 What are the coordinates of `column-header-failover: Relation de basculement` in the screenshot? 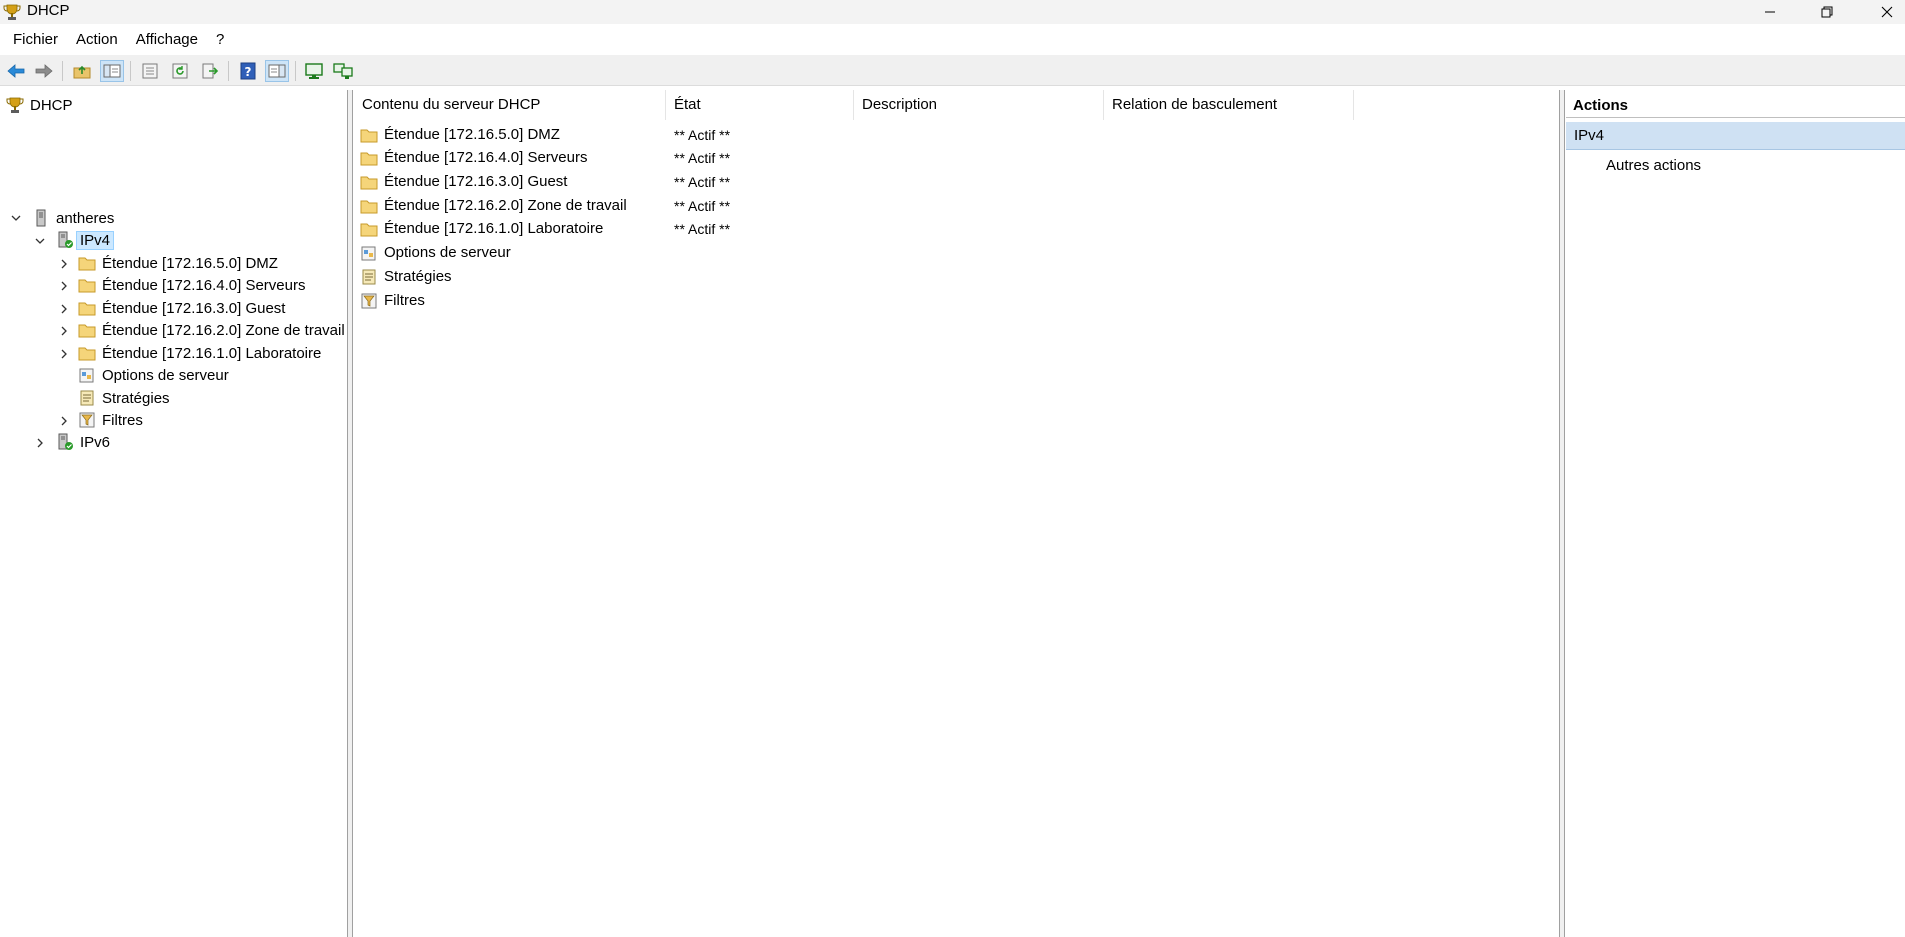 It's located at (1229, 105).